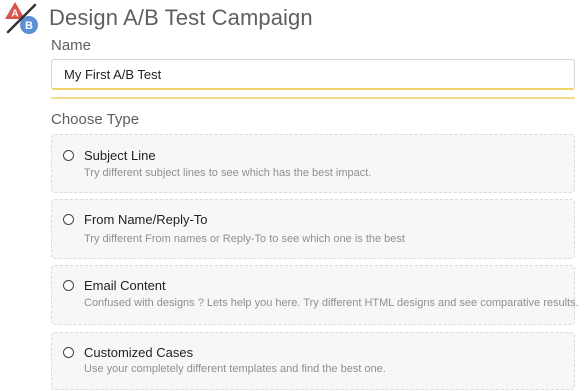 This screenshot has width=588, height=391. Describe the element at coordinates (95, 119) in the screenshot. I see `choose-type-label: Choose Type` at that location.